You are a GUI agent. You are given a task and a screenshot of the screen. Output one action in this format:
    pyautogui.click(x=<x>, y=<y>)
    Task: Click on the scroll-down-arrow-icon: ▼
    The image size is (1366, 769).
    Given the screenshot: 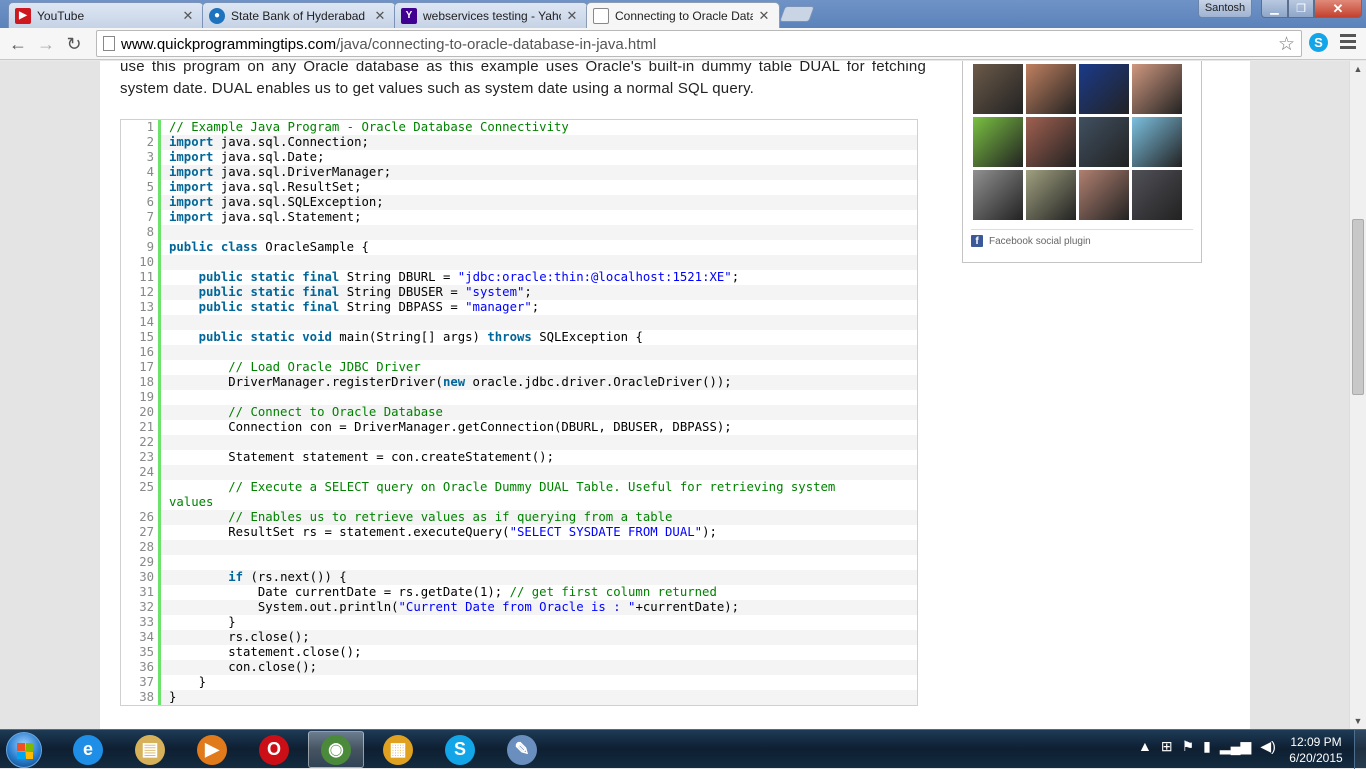 What is the action you would take?
    pyautogui.click(x=1358, y=721)
    